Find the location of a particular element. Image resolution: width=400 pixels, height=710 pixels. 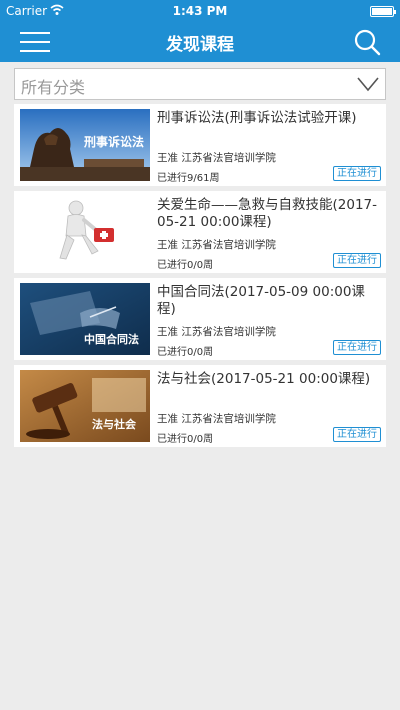

thumbnail-caption: 刑事诉讼法 is located at coordinates (114, 142).